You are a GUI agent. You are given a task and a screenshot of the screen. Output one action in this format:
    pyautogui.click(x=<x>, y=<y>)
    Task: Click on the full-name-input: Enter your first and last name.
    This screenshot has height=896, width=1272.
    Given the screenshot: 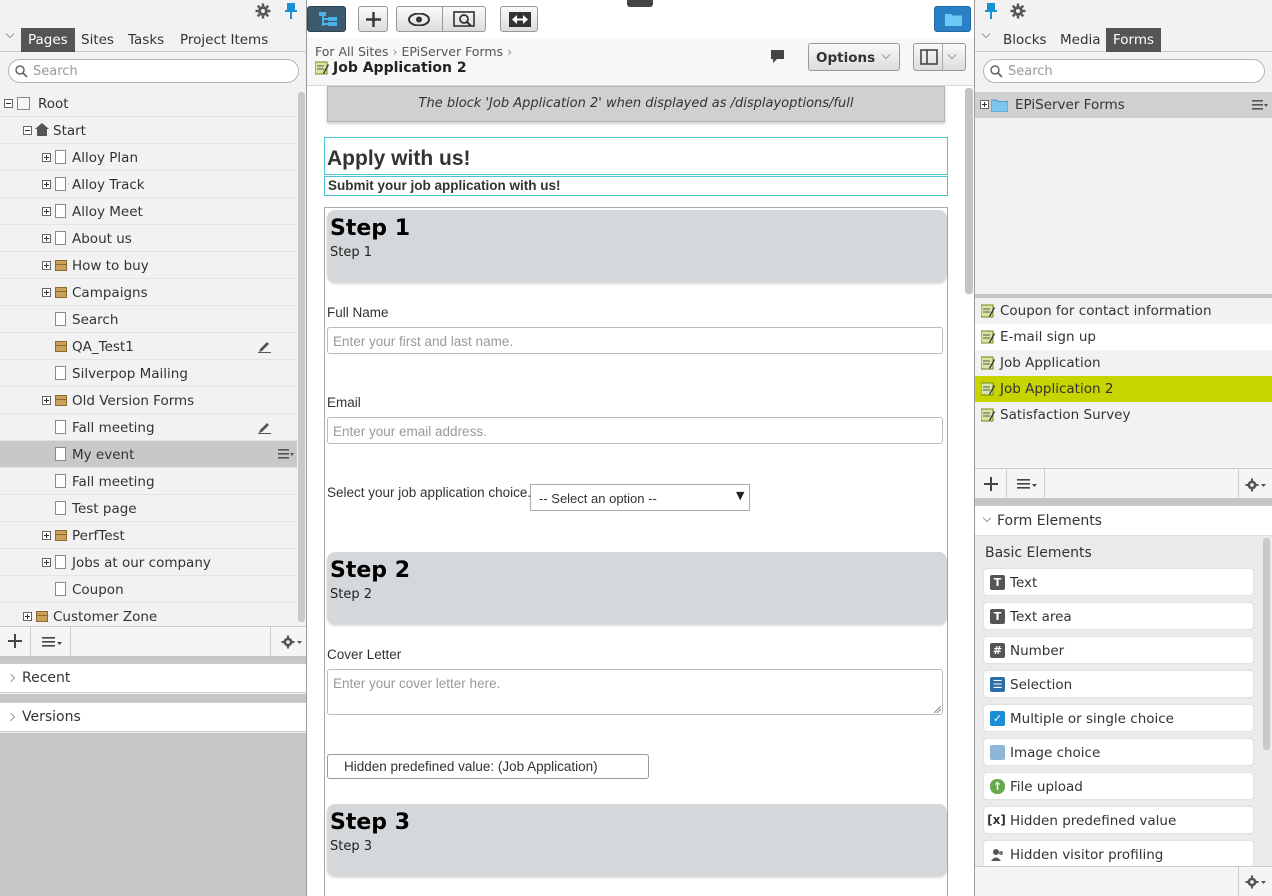 What is the action you would take?
    pyautogui.click(x=635, y=340)
    